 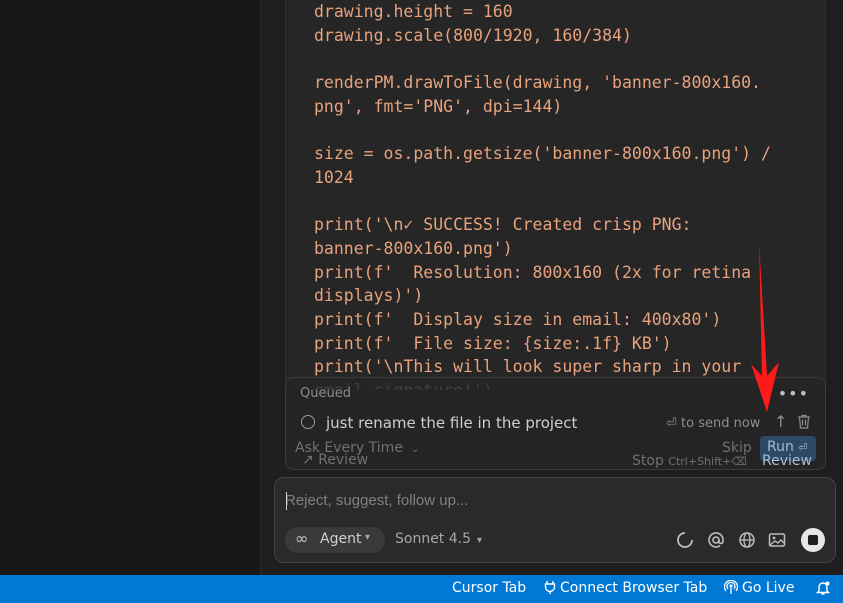 What do you see at coordinates (451, 423) in the screenshot?
I see `queued-message-text: just rename the file in the project` at bounding box center [451, 423].